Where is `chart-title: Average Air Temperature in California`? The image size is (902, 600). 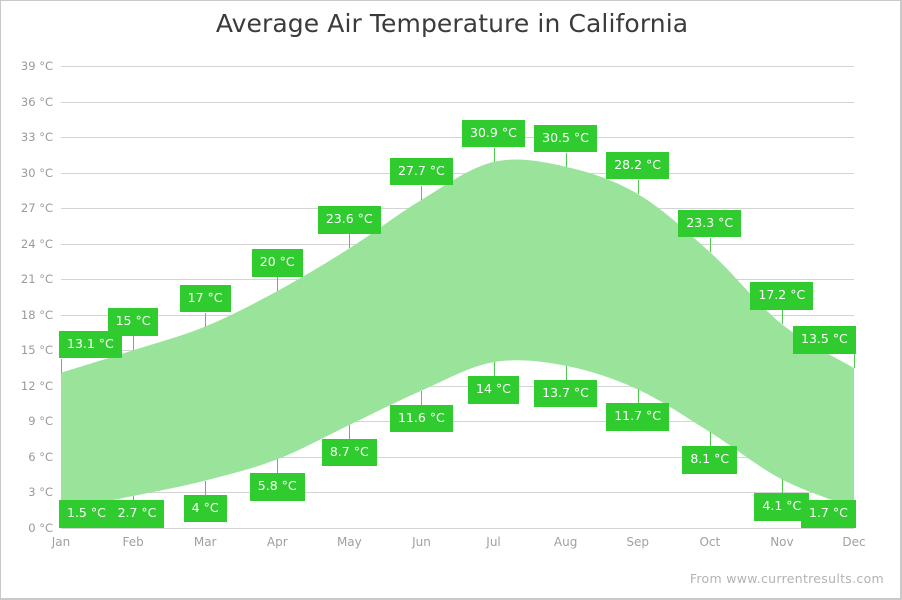 chart-title: Average Air Temperature in California is located at coordinates (452, 23).